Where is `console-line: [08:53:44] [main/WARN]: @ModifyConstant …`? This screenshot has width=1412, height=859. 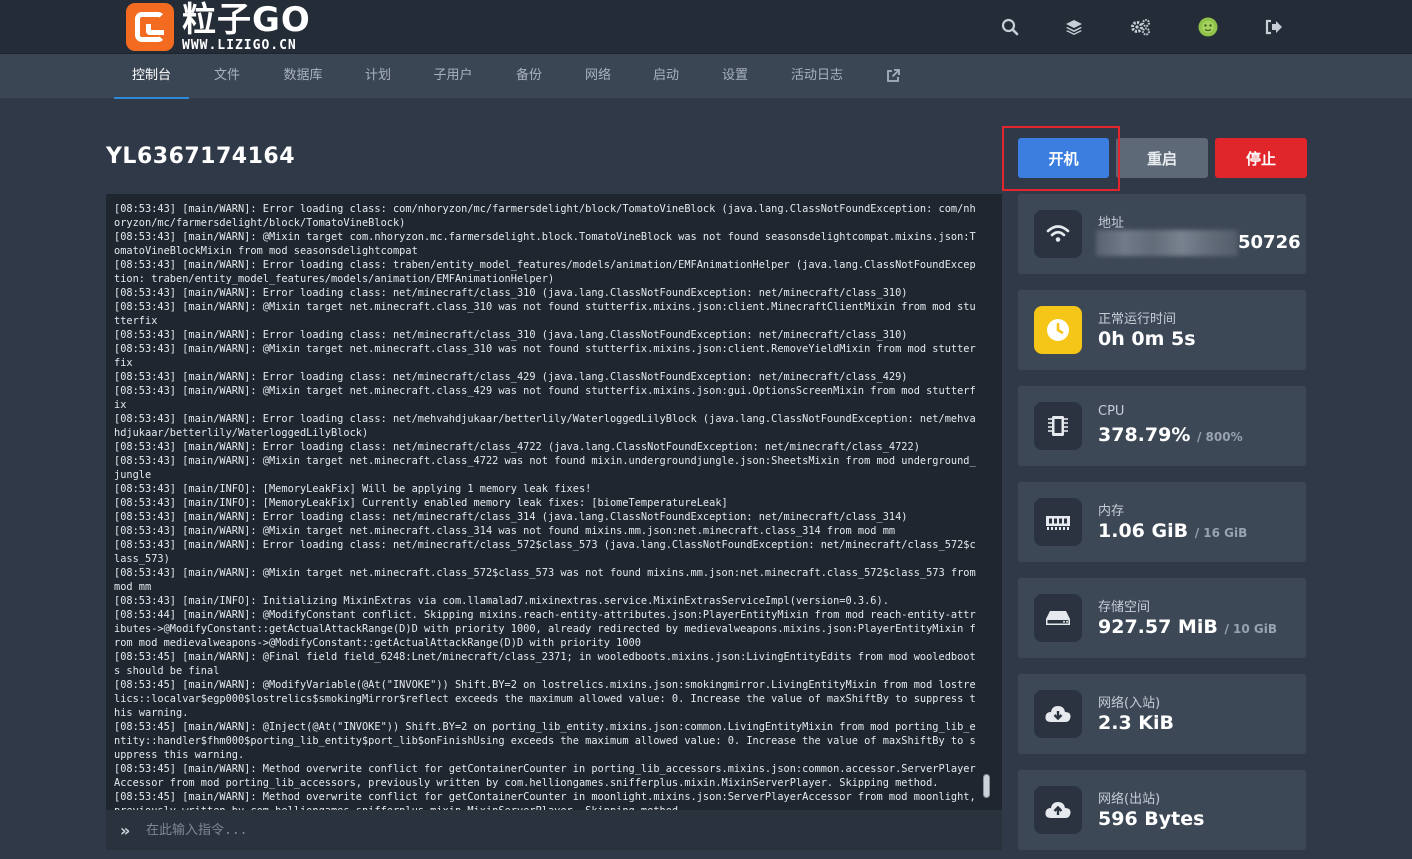 console-line: [08:53:44] [main/WARN]: @ModifyConstant … is located at coordinates (545, 629).